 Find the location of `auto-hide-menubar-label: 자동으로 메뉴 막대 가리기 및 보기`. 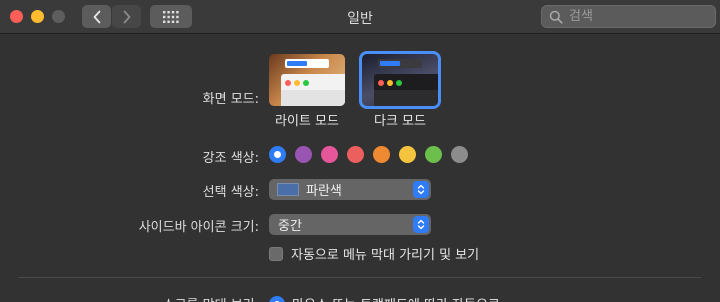

auto-hide-menubar-label: 자동으로 메뉴 막대 가리기 및 보기 is located at coordinates (385, 255).